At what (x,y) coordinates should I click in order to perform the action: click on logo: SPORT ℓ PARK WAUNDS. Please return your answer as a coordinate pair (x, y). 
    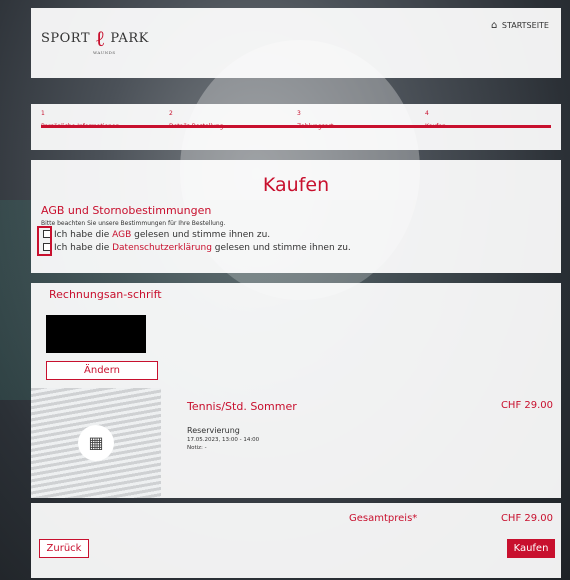
    Looking at the image, I should click on (95, 40).